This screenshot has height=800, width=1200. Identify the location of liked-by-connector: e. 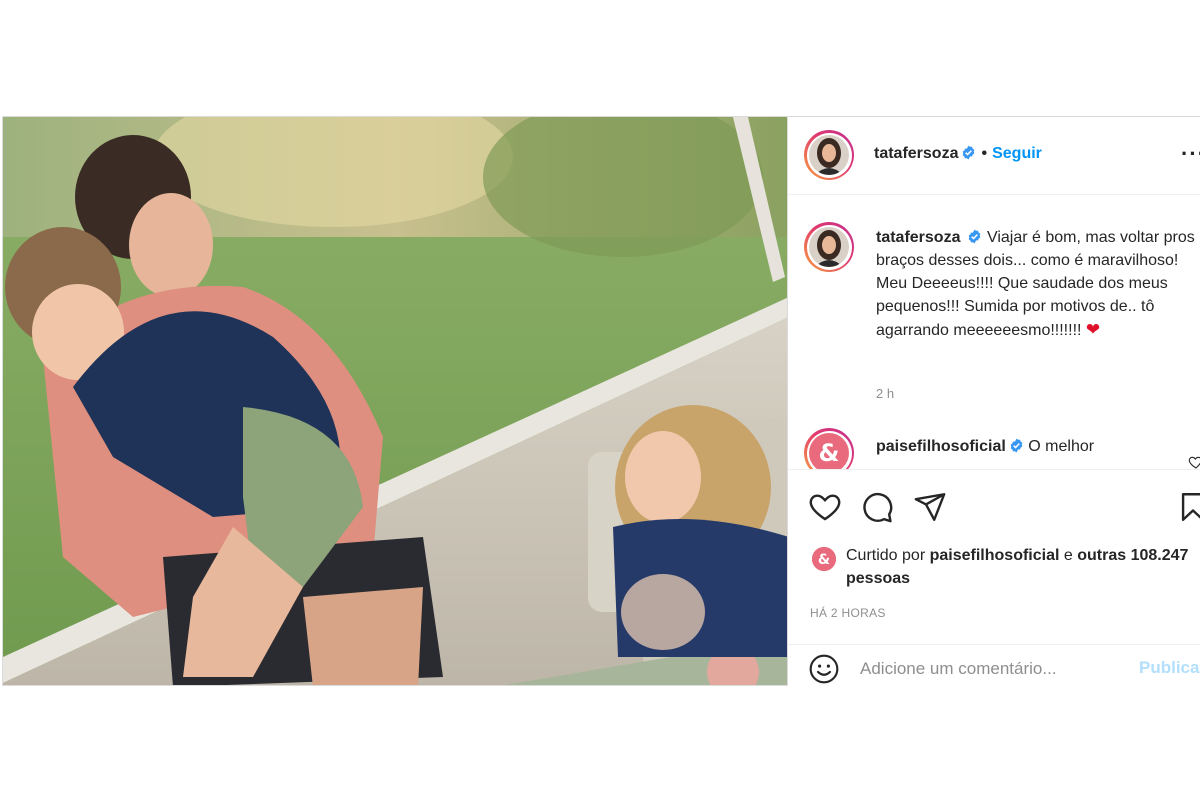
(1068, 555).